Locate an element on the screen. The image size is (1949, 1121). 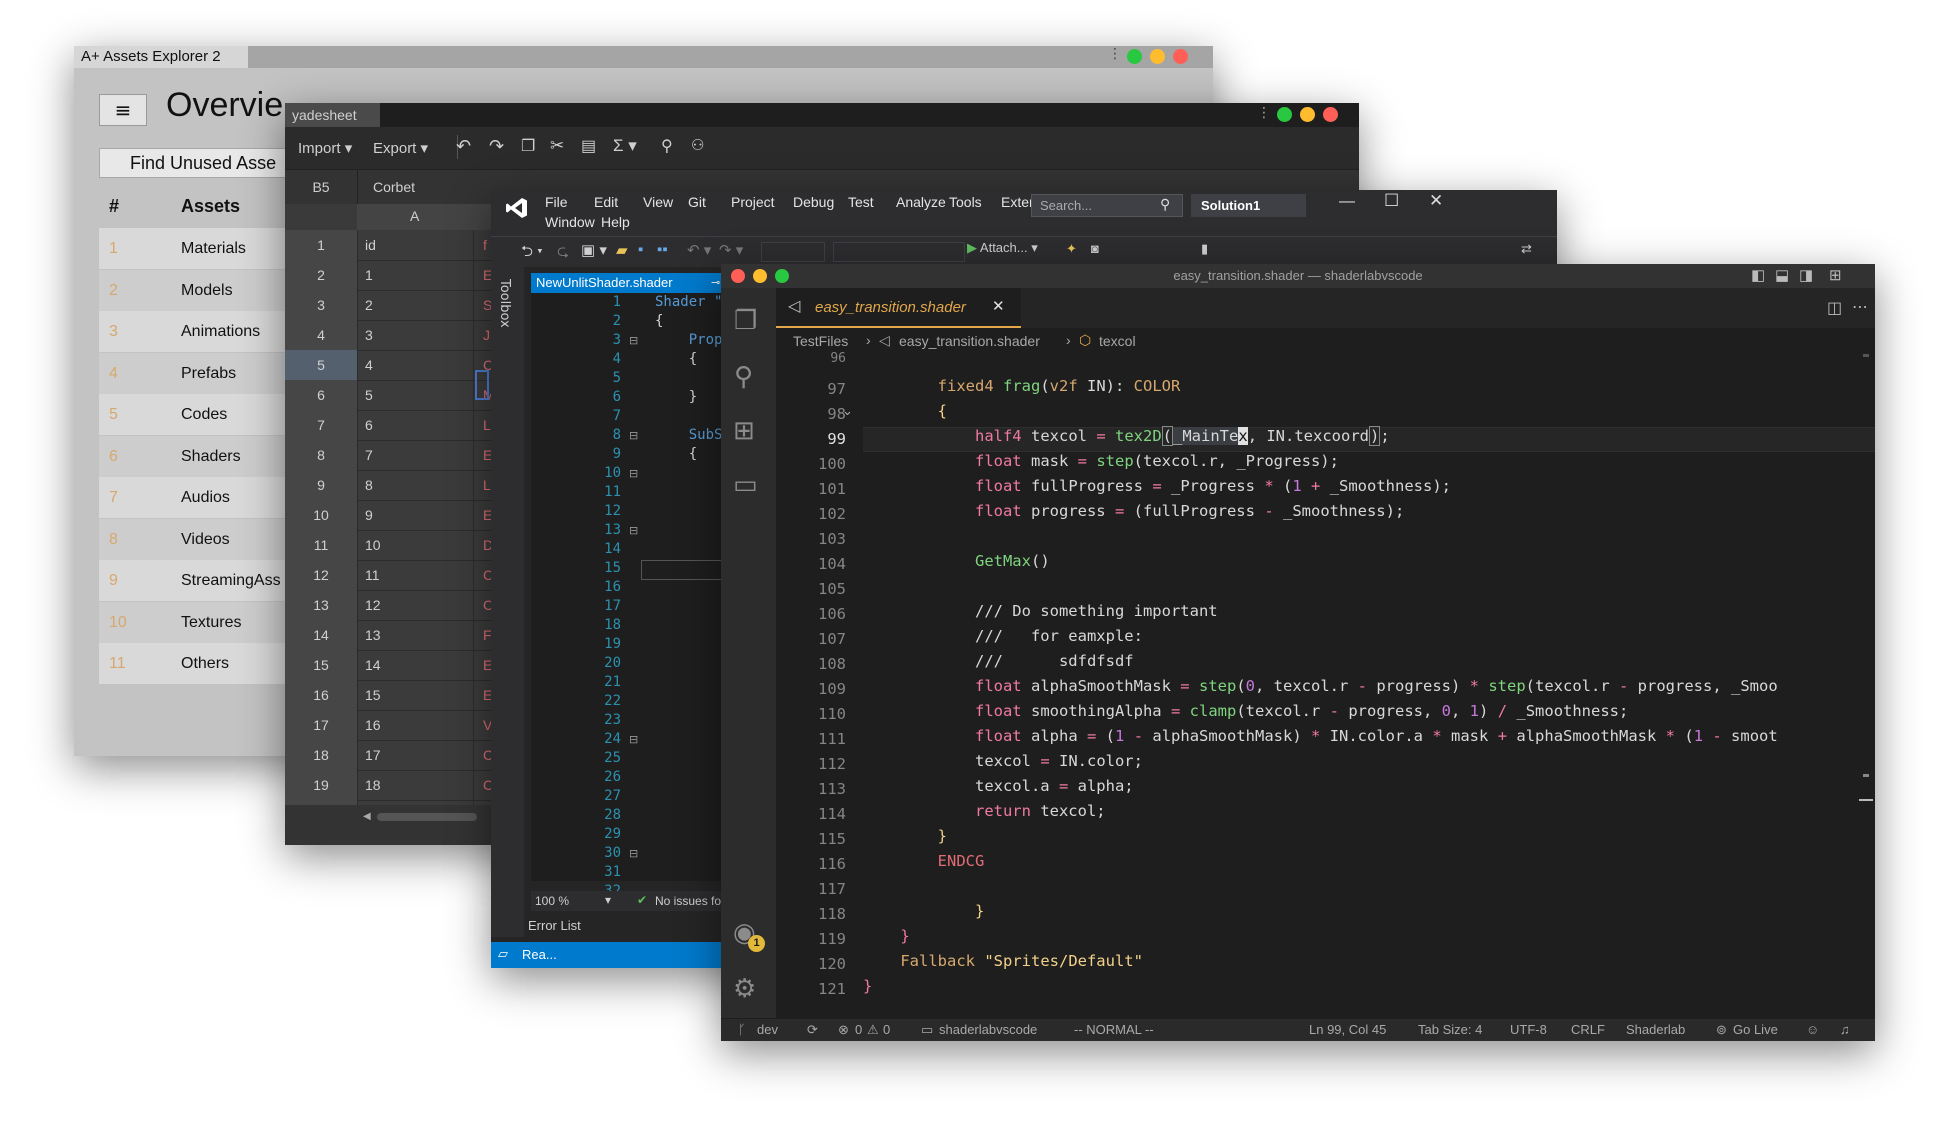
row-header: 12 is located at coordinates (321, 575).